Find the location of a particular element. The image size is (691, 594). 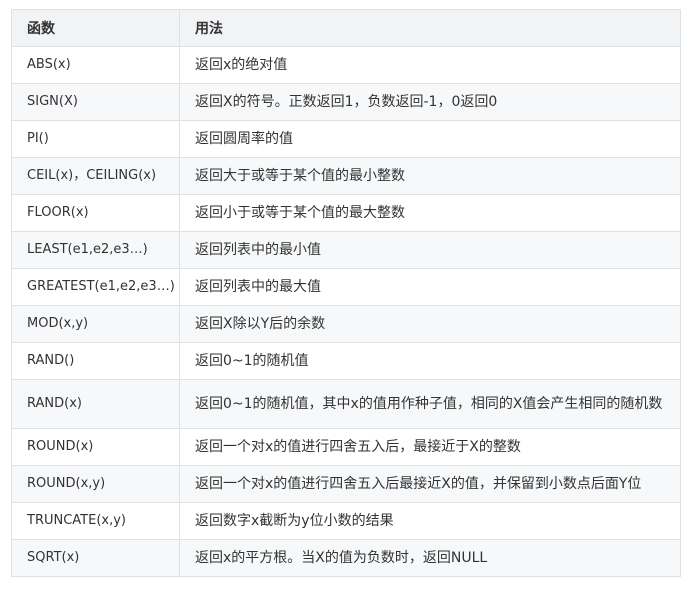

table-row: TRUNCATE(x,y) 返回数字x截断为y位小数的结果 is located at coordinates (346, 521).